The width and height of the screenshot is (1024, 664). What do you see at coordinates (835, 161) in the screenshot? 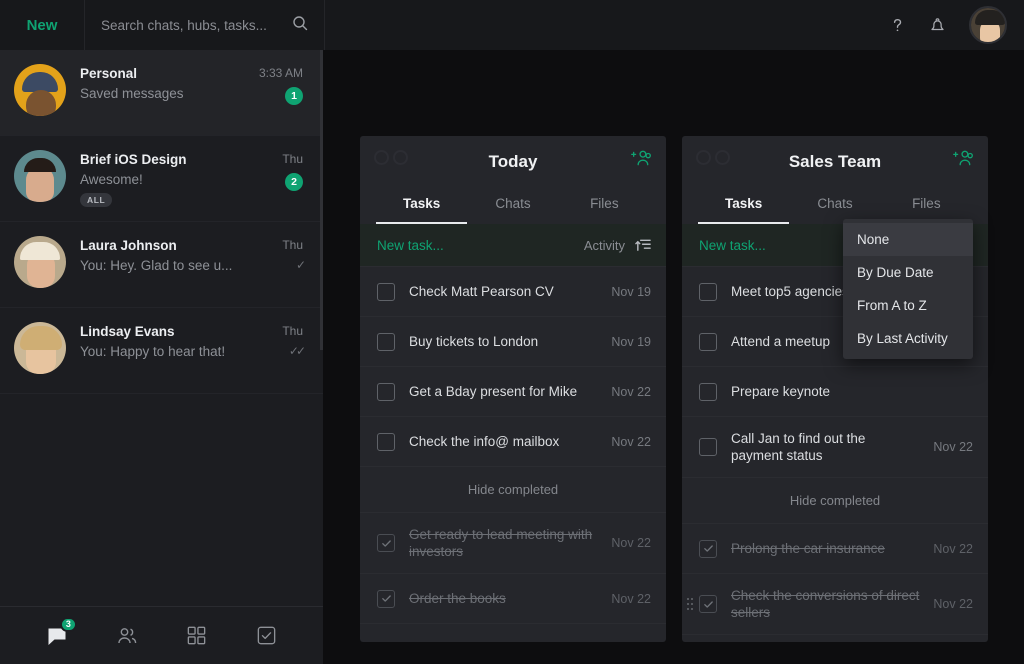
I see `page-title: Sales Team` at bounding box center [835, 161].